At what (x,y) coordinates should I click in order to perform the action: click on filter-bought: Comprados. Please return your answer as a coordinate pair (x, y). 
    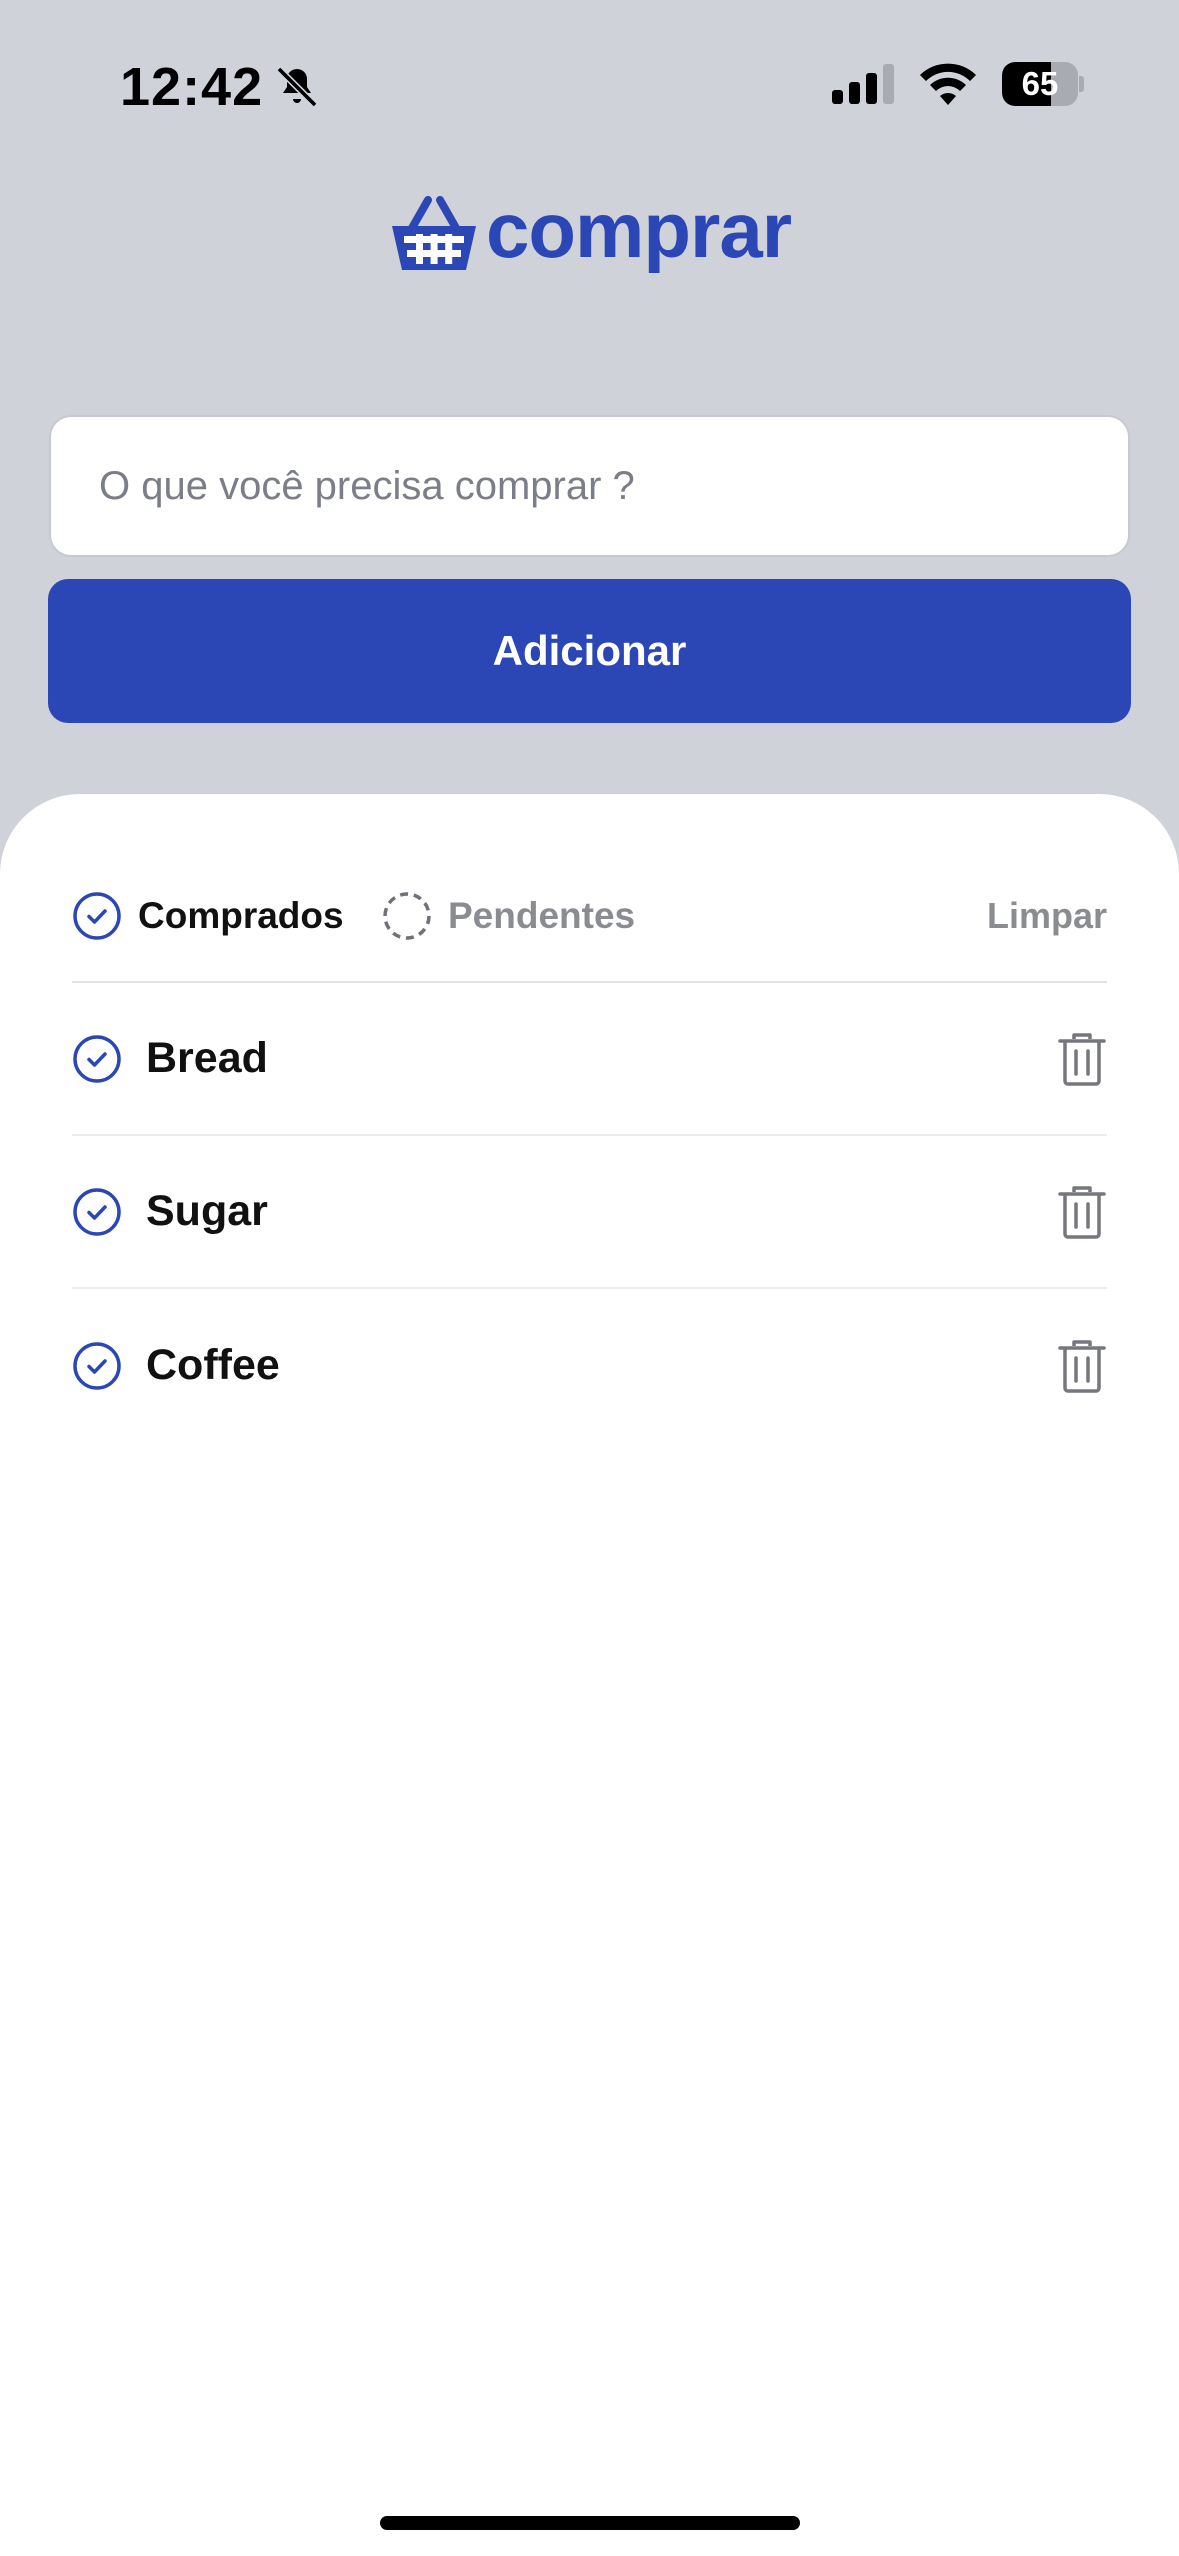
    Looking at the image, I should click on (208, 916).